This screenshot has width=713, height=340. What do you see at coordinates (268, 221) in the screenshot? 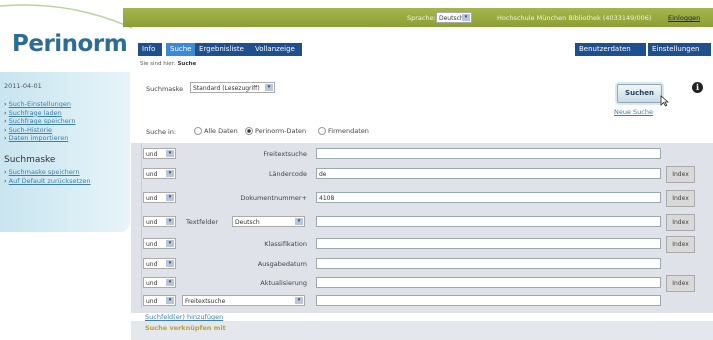
I see `language-filter-select: Deutsch ▾` at bounding box center [268, 221].